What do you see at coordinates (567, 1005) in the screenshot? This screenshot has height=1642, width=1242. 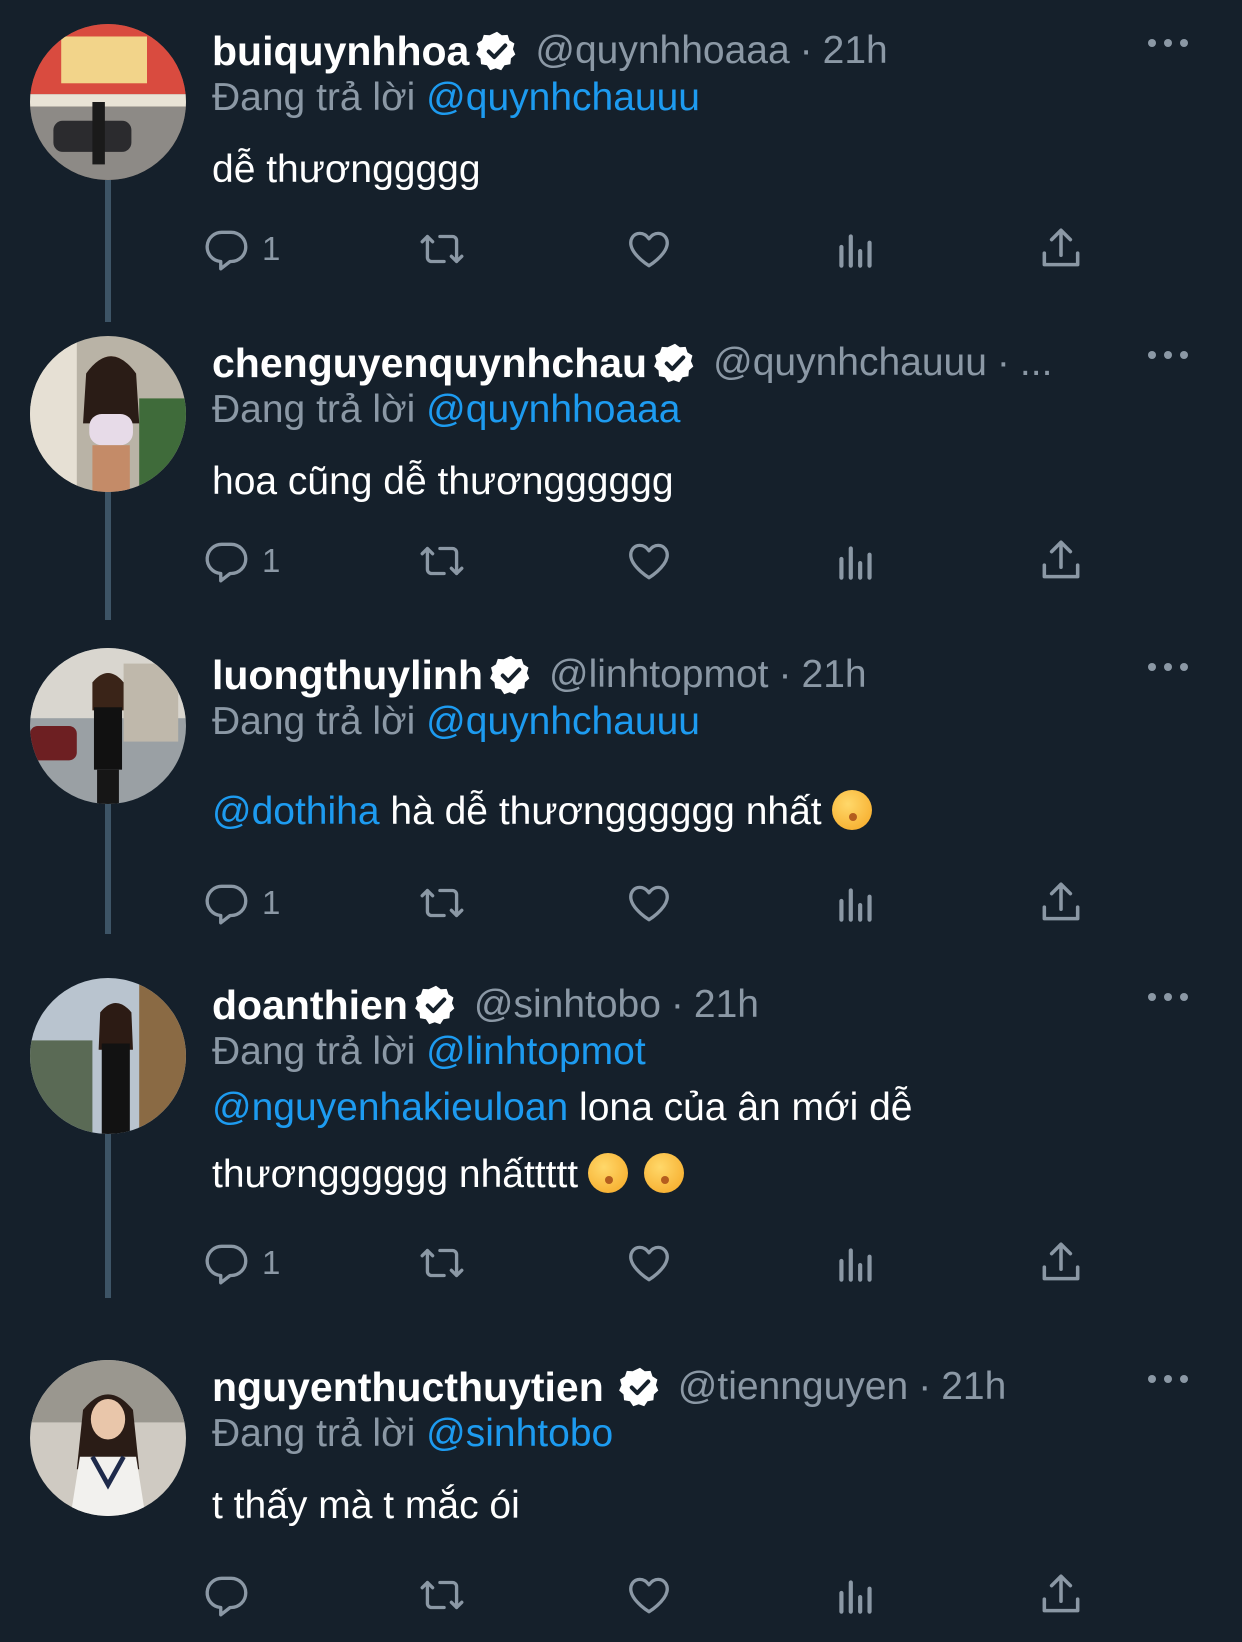 I see `user-handle: @sinhtobo` at bounding box center [567, 1005].